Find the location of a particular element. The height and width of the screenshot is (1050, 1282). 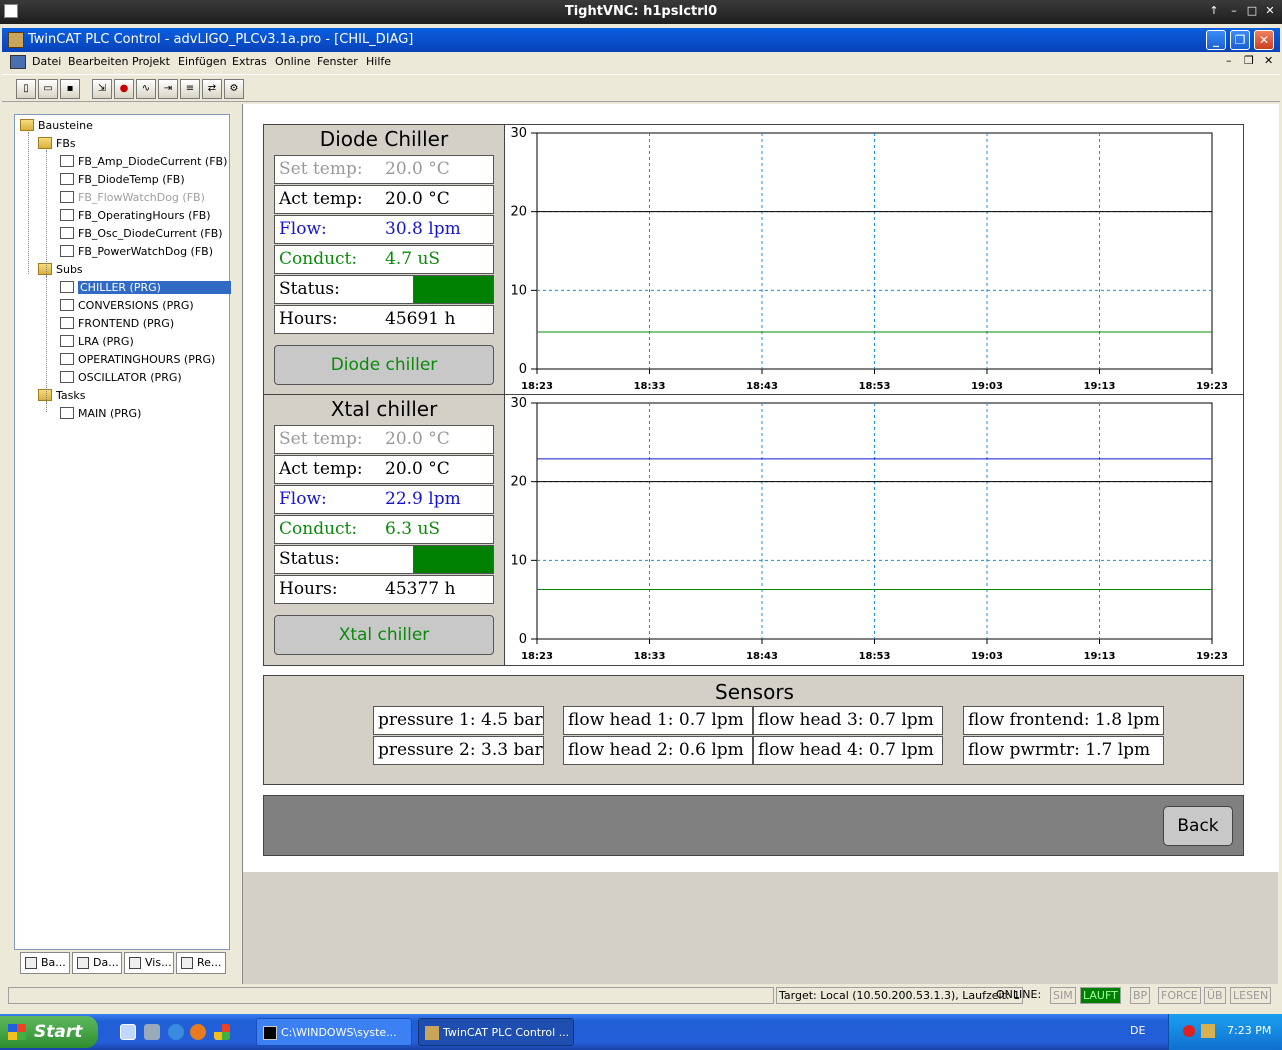

login-icon: ⇲ is located at coordinates (102, 89).